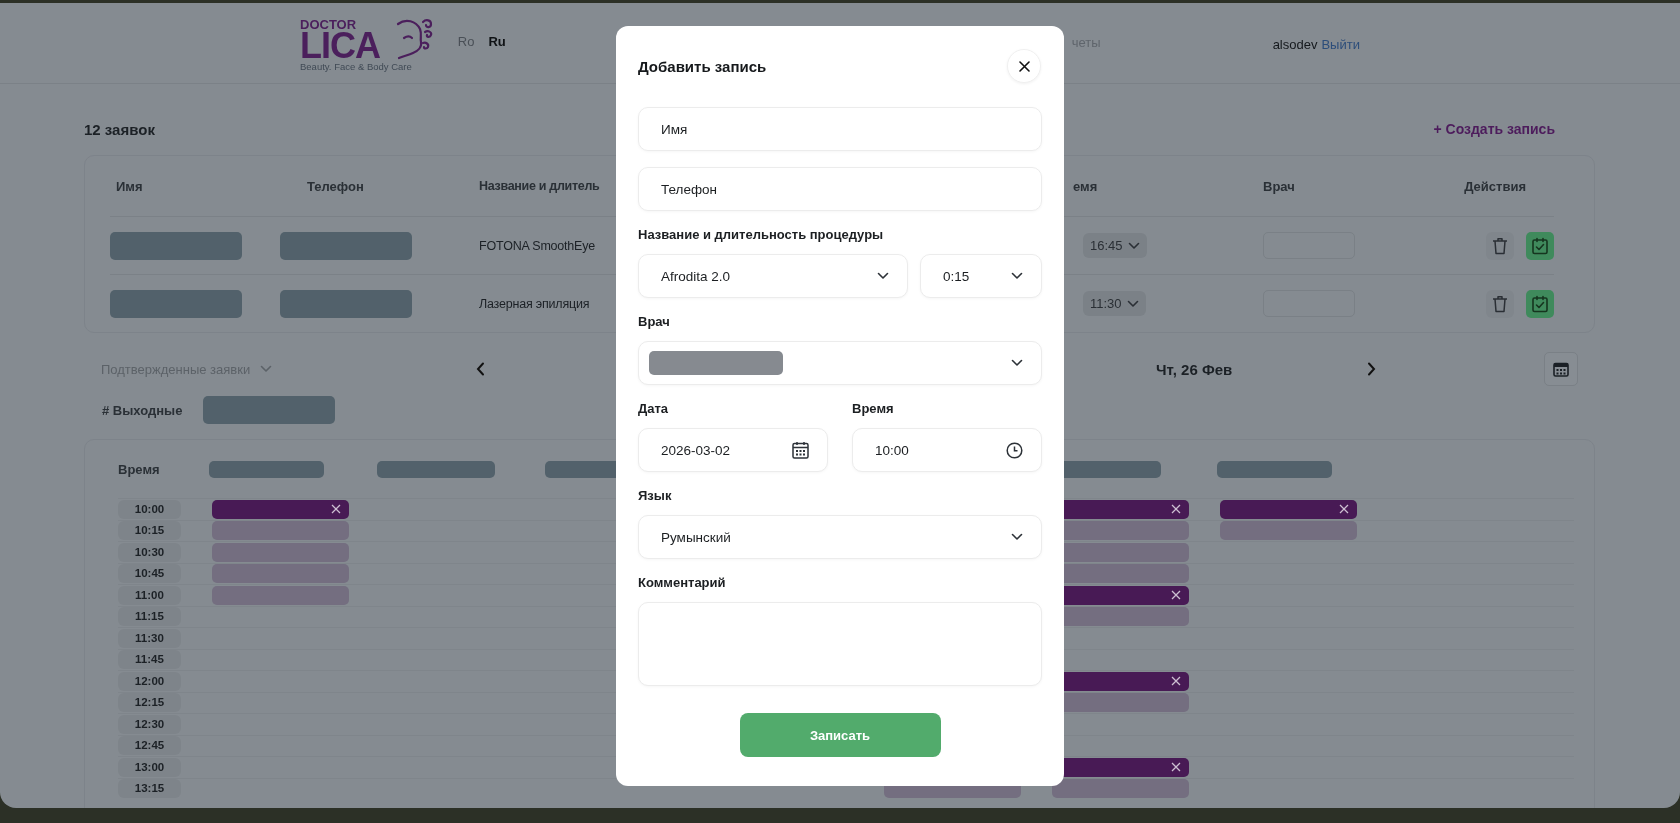 The height and width of the screenshot is (823, 1680). I want to click on column-header: Действия, so click(1495, 186).